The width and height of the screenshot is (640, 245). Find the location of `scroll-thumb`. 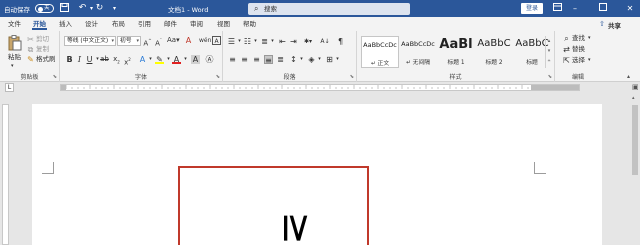

scroll-thumb is located at coordinates (635, 140).